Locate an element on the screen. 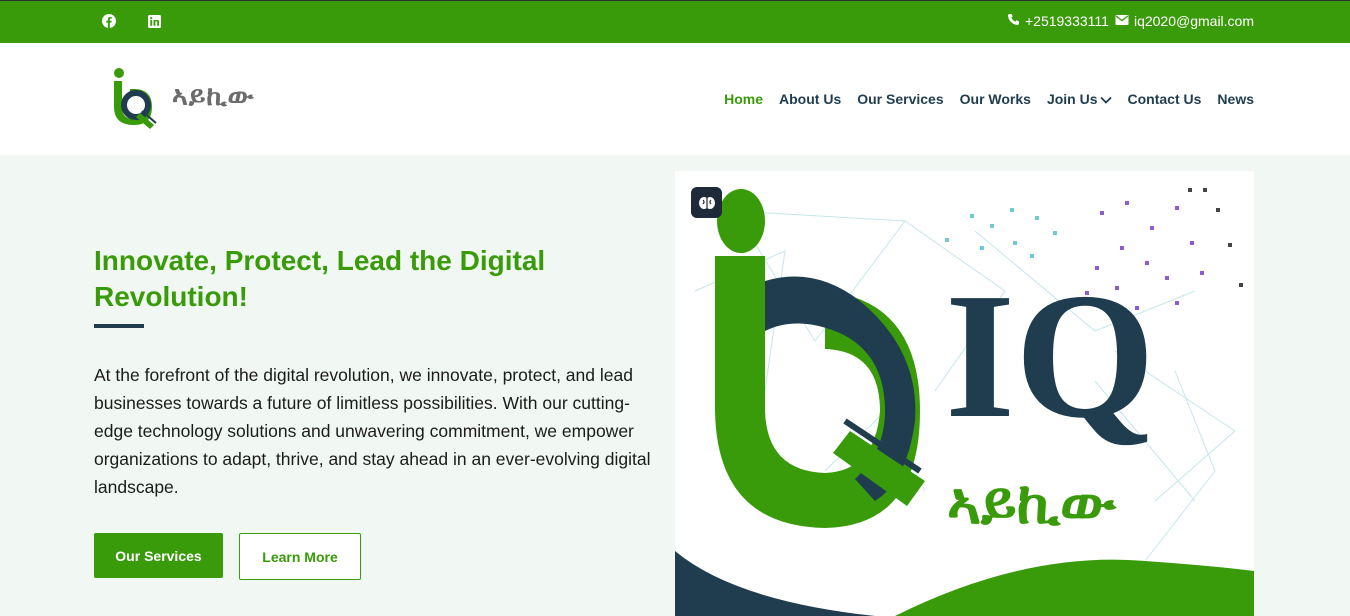 The height and width of the screenshot is (616, 1350). nav-our-services: Our Services is located at coordinates (900, 99).